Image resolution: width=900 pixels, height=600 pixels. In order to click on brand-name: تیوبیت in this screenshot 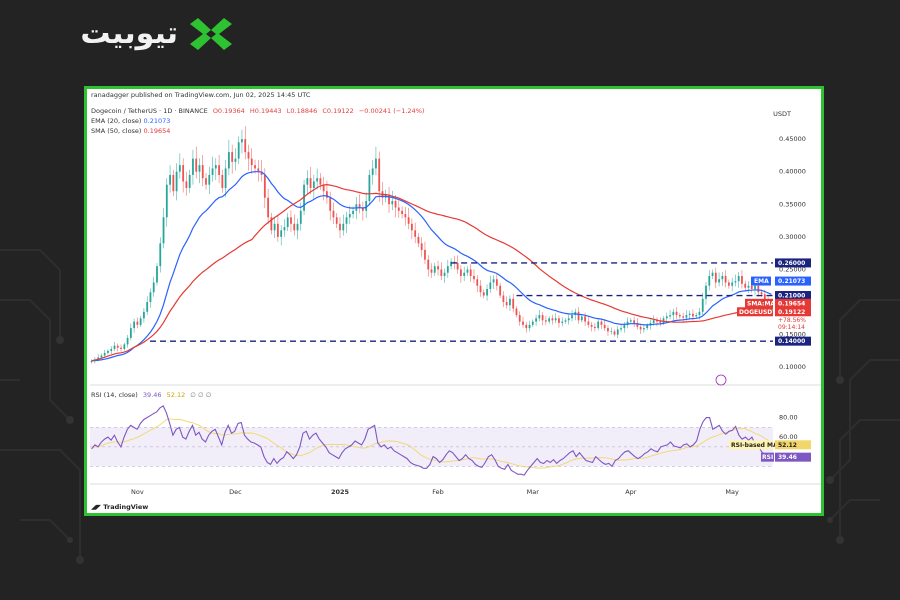, I will do `click(129, 33)`.